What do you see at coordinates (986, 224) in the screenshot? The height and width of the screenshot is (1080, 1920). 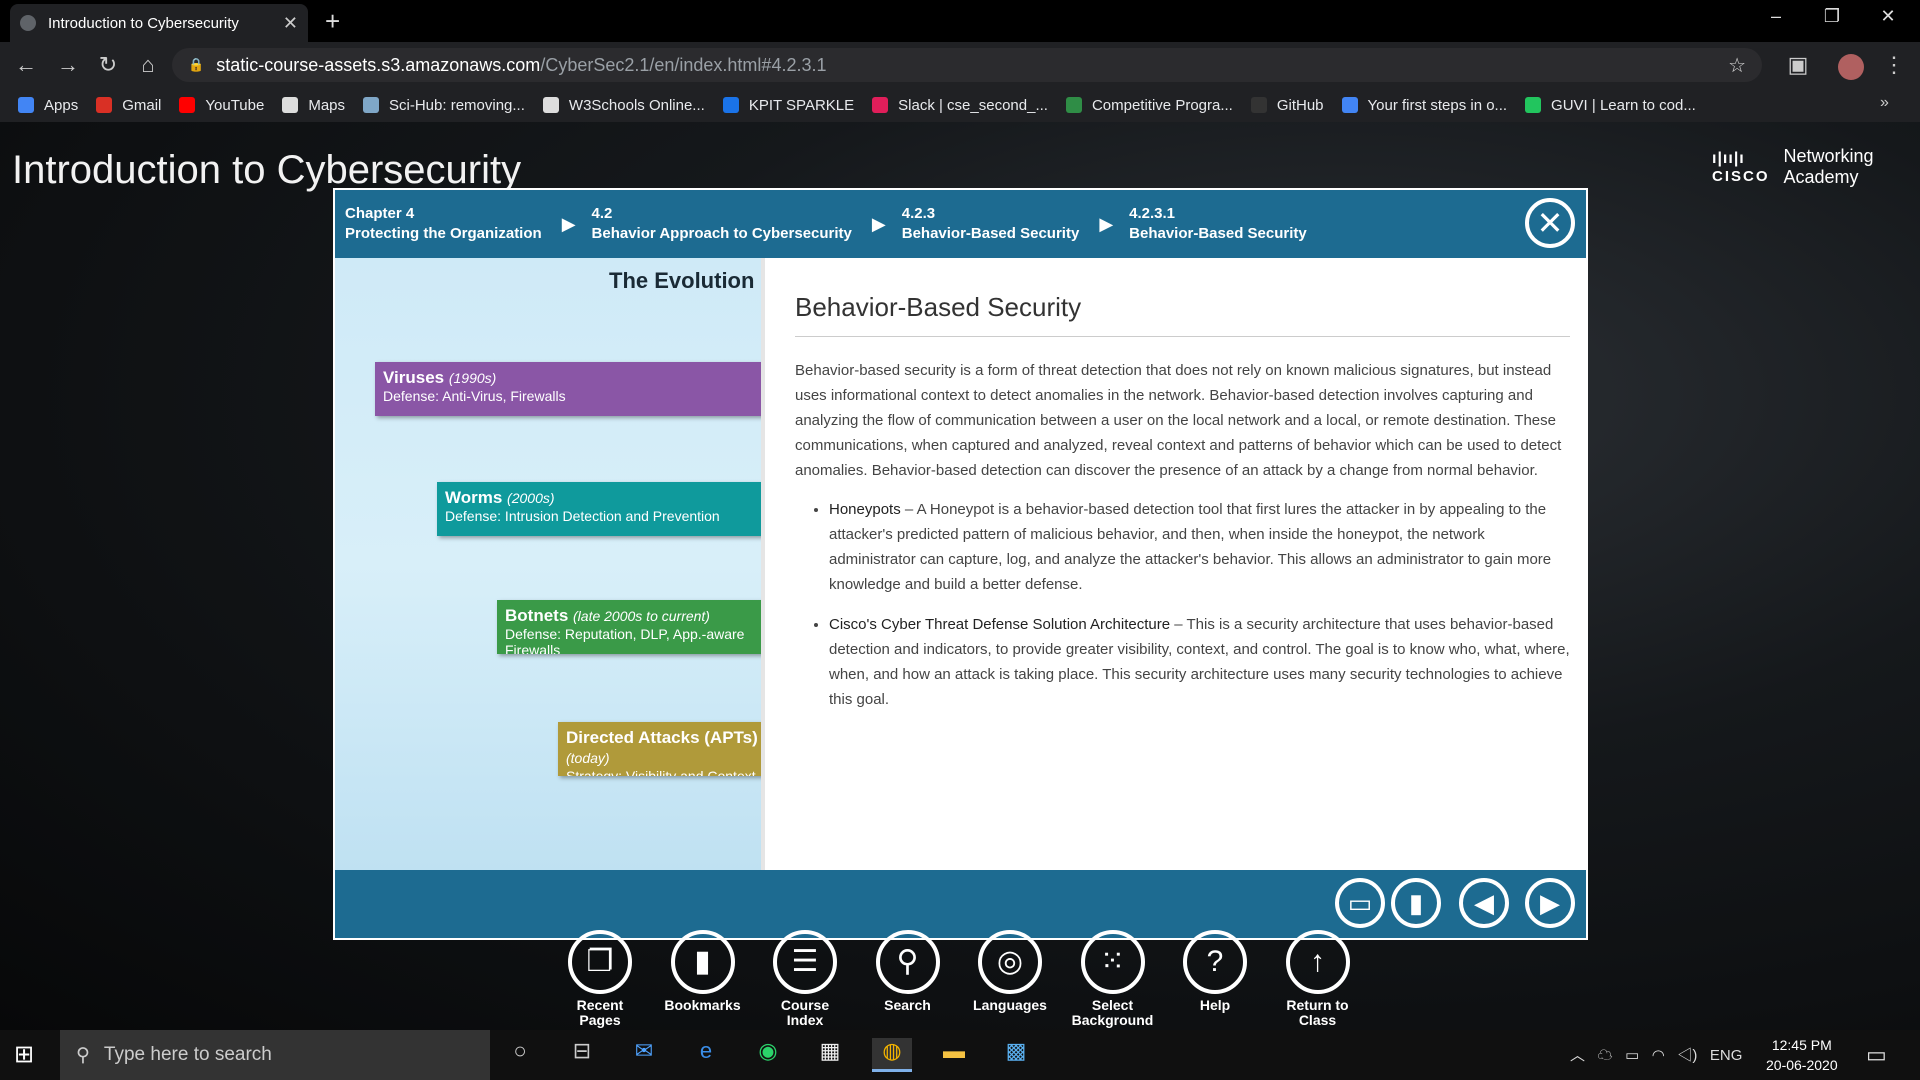 I see `breadcrumb-item: 4.2.3 Behavior-Based Security` at bounding box center [986, 224].